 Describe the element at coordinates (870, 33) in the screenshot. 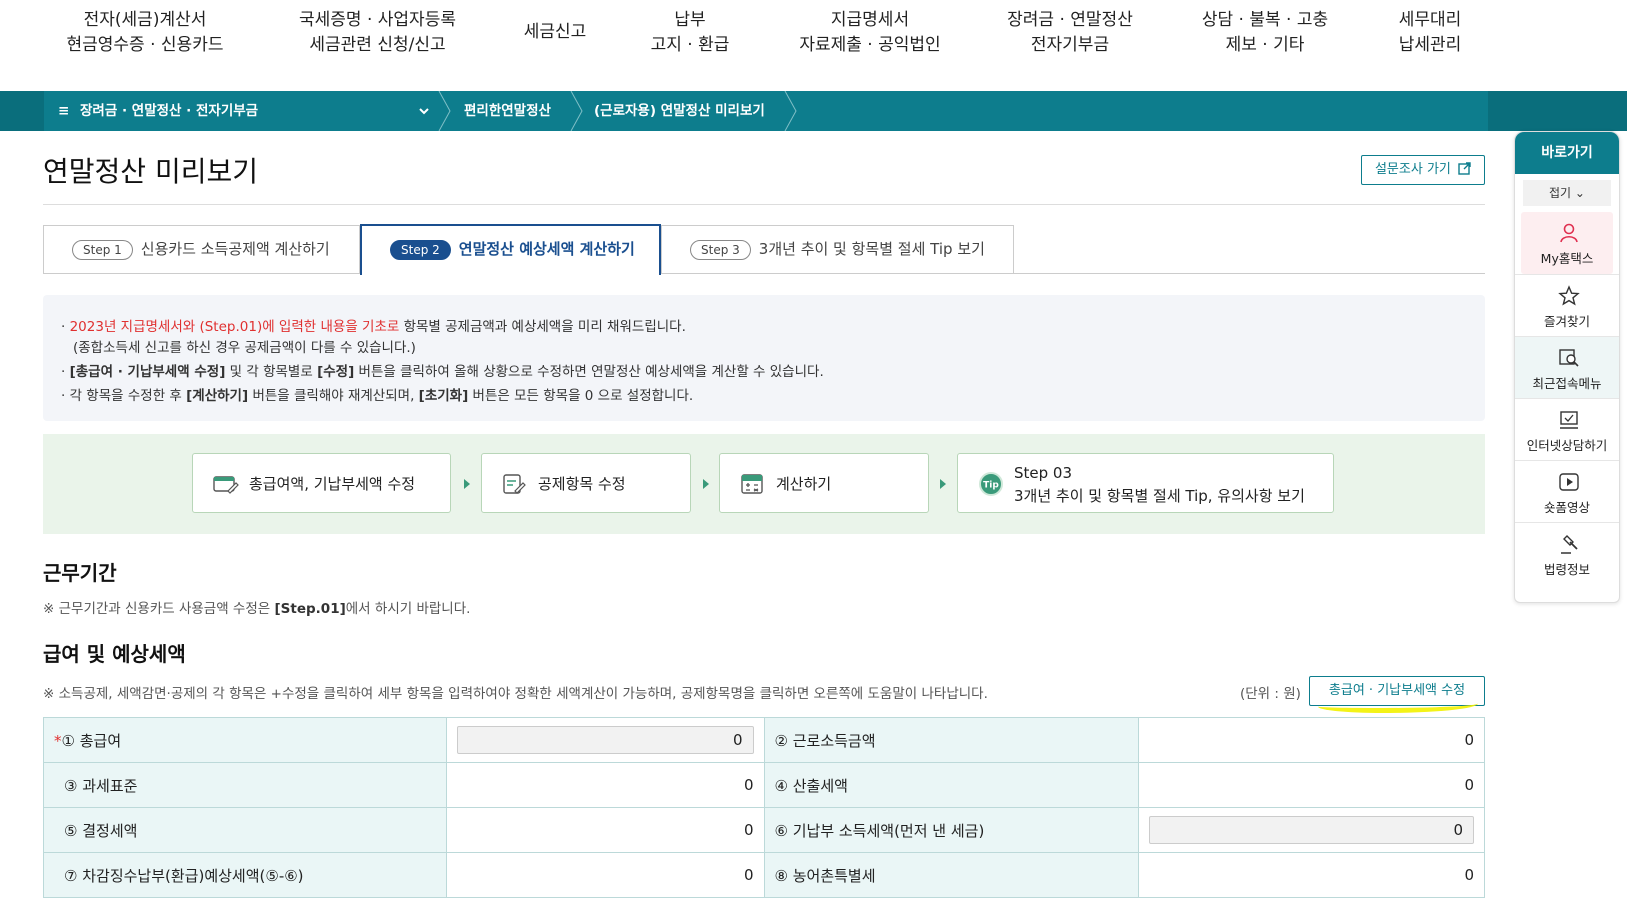

I see `nav-item-statement: 지급명세서 자료제출 · 공익법인` at that location.